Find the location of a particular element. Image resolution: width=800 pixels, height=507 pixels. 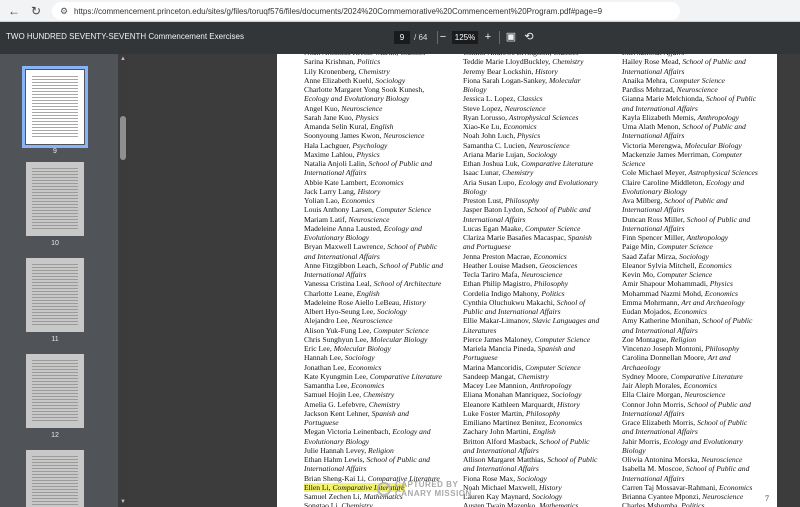

graduate-entry: Portuguese is located at coordinates (531, 357).